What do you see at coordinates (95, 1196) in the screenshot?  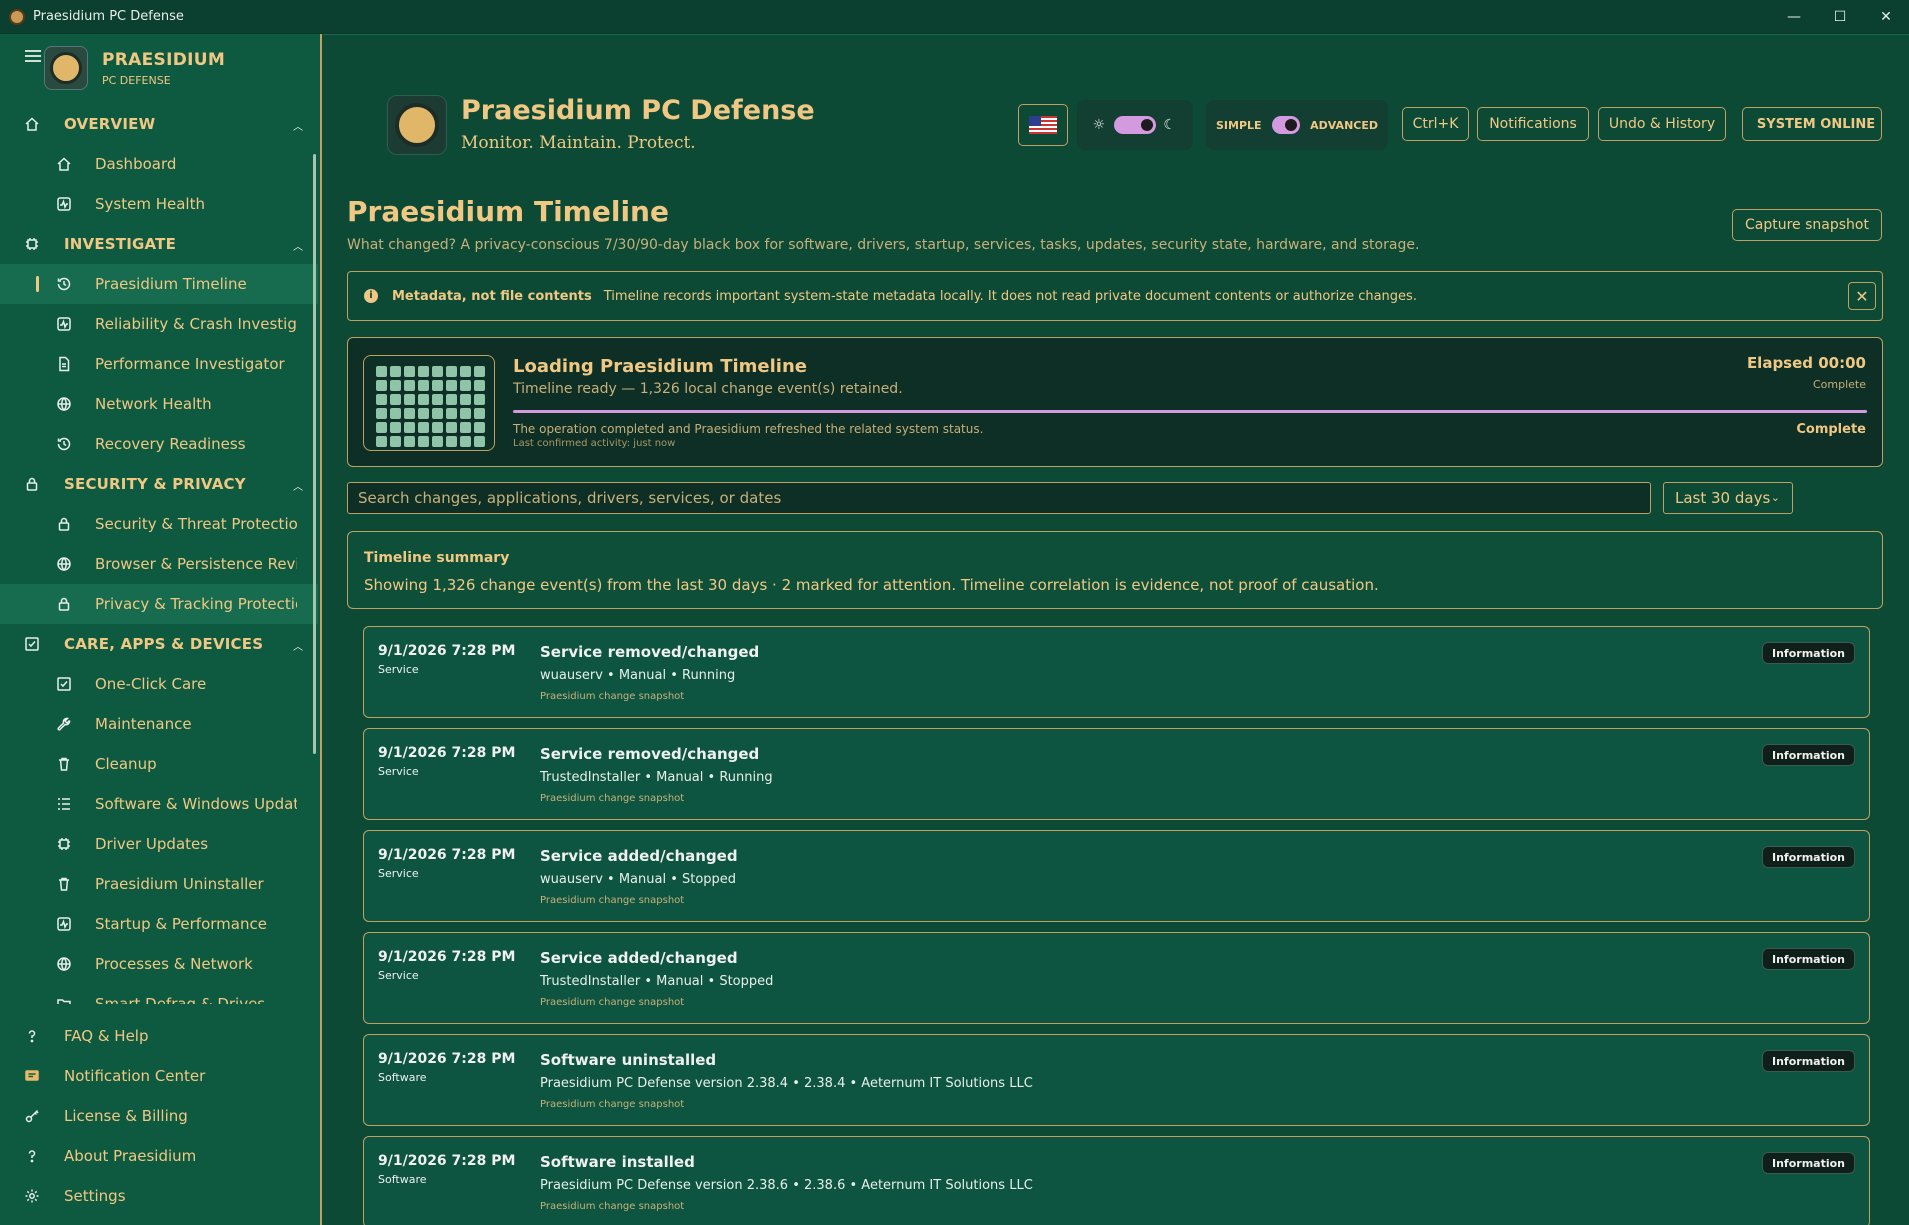 I see `sidebar-bottom-label: Settings` at bounding box center [95, 1196].